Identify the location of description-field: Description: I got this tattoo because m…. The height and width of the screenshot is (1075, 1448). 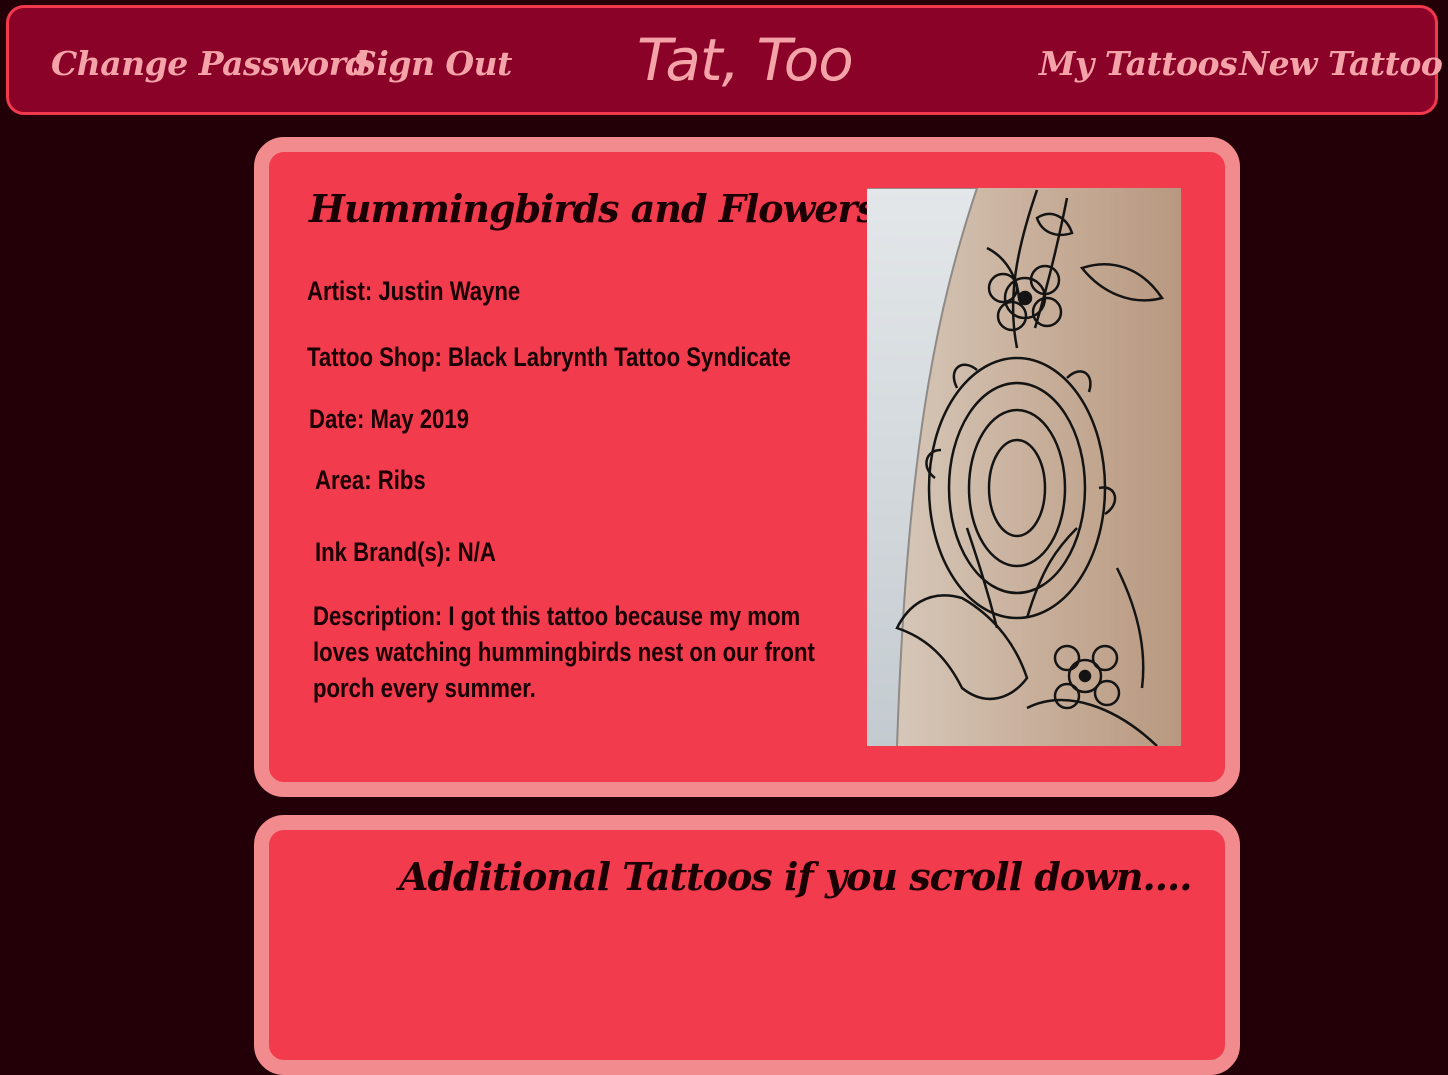
(575, 652).